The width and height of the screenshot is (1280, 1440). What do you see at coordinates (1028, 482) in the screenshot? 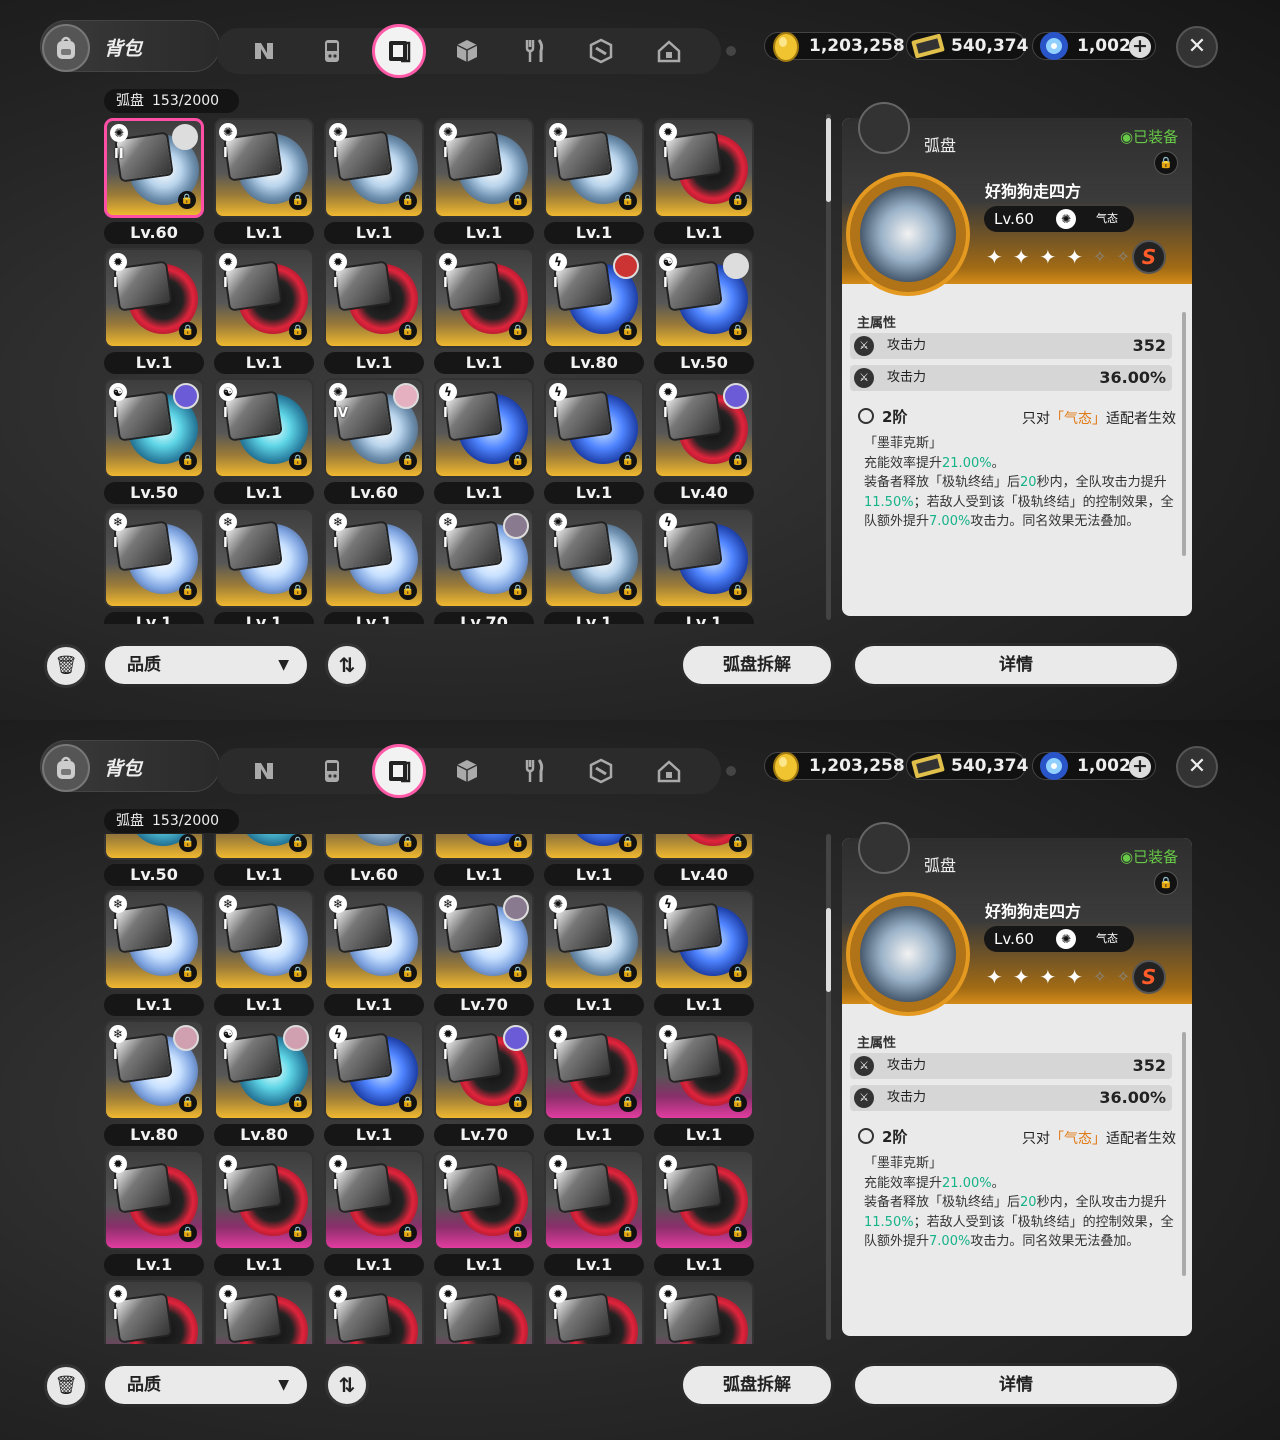
I see `desc-fragment: 20` at bounding box center [1028, 482].